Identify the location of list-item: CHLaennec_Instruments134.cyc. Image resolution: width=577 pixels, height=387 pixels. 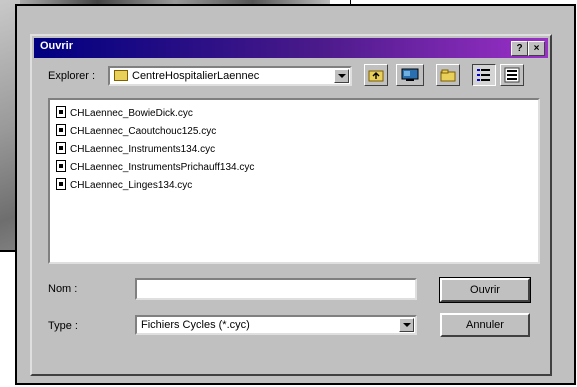
(135, 150).